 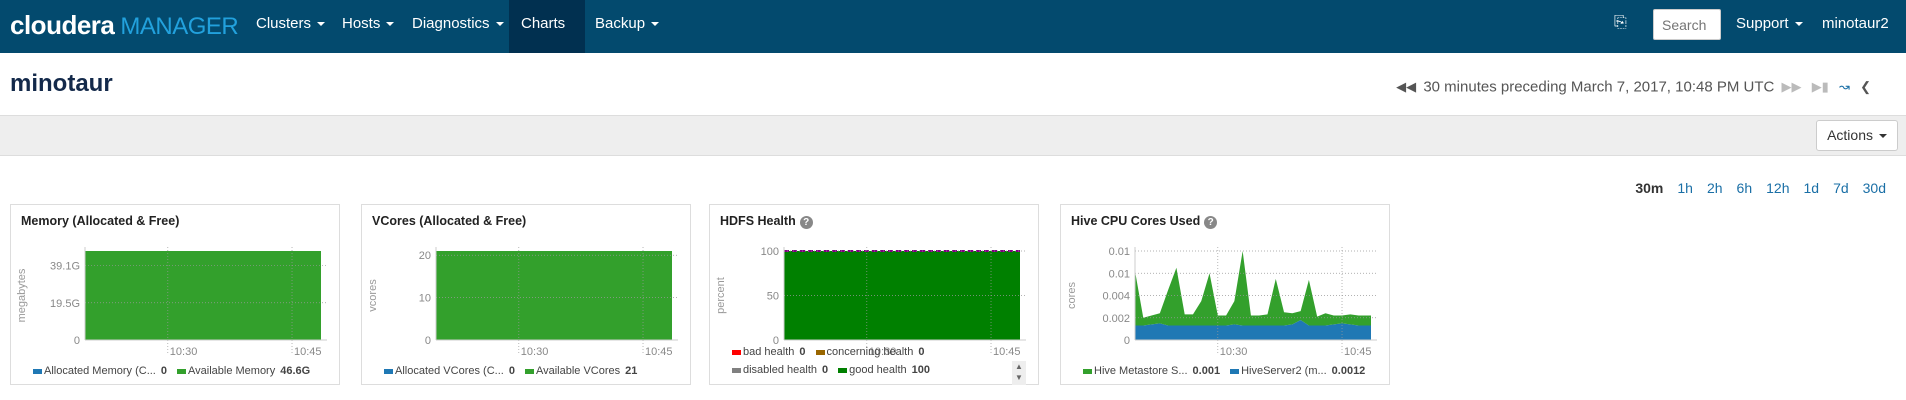 What do you see at coordinates (179, 26) in the screenshot?
I see `logo-product: MANAGER` at bounding box center [179, 26].